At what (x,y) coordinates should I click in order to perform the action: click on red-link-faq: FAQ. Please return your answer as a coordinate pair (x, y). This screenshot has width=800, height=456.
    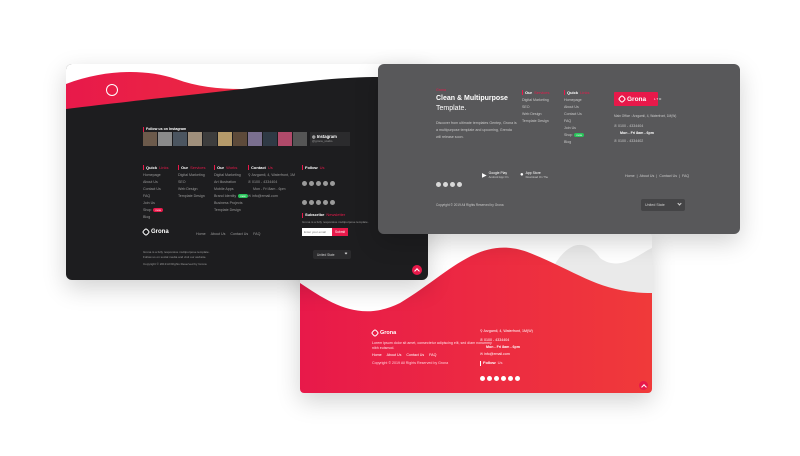
    Looking at the image, I should click on (432, 356).